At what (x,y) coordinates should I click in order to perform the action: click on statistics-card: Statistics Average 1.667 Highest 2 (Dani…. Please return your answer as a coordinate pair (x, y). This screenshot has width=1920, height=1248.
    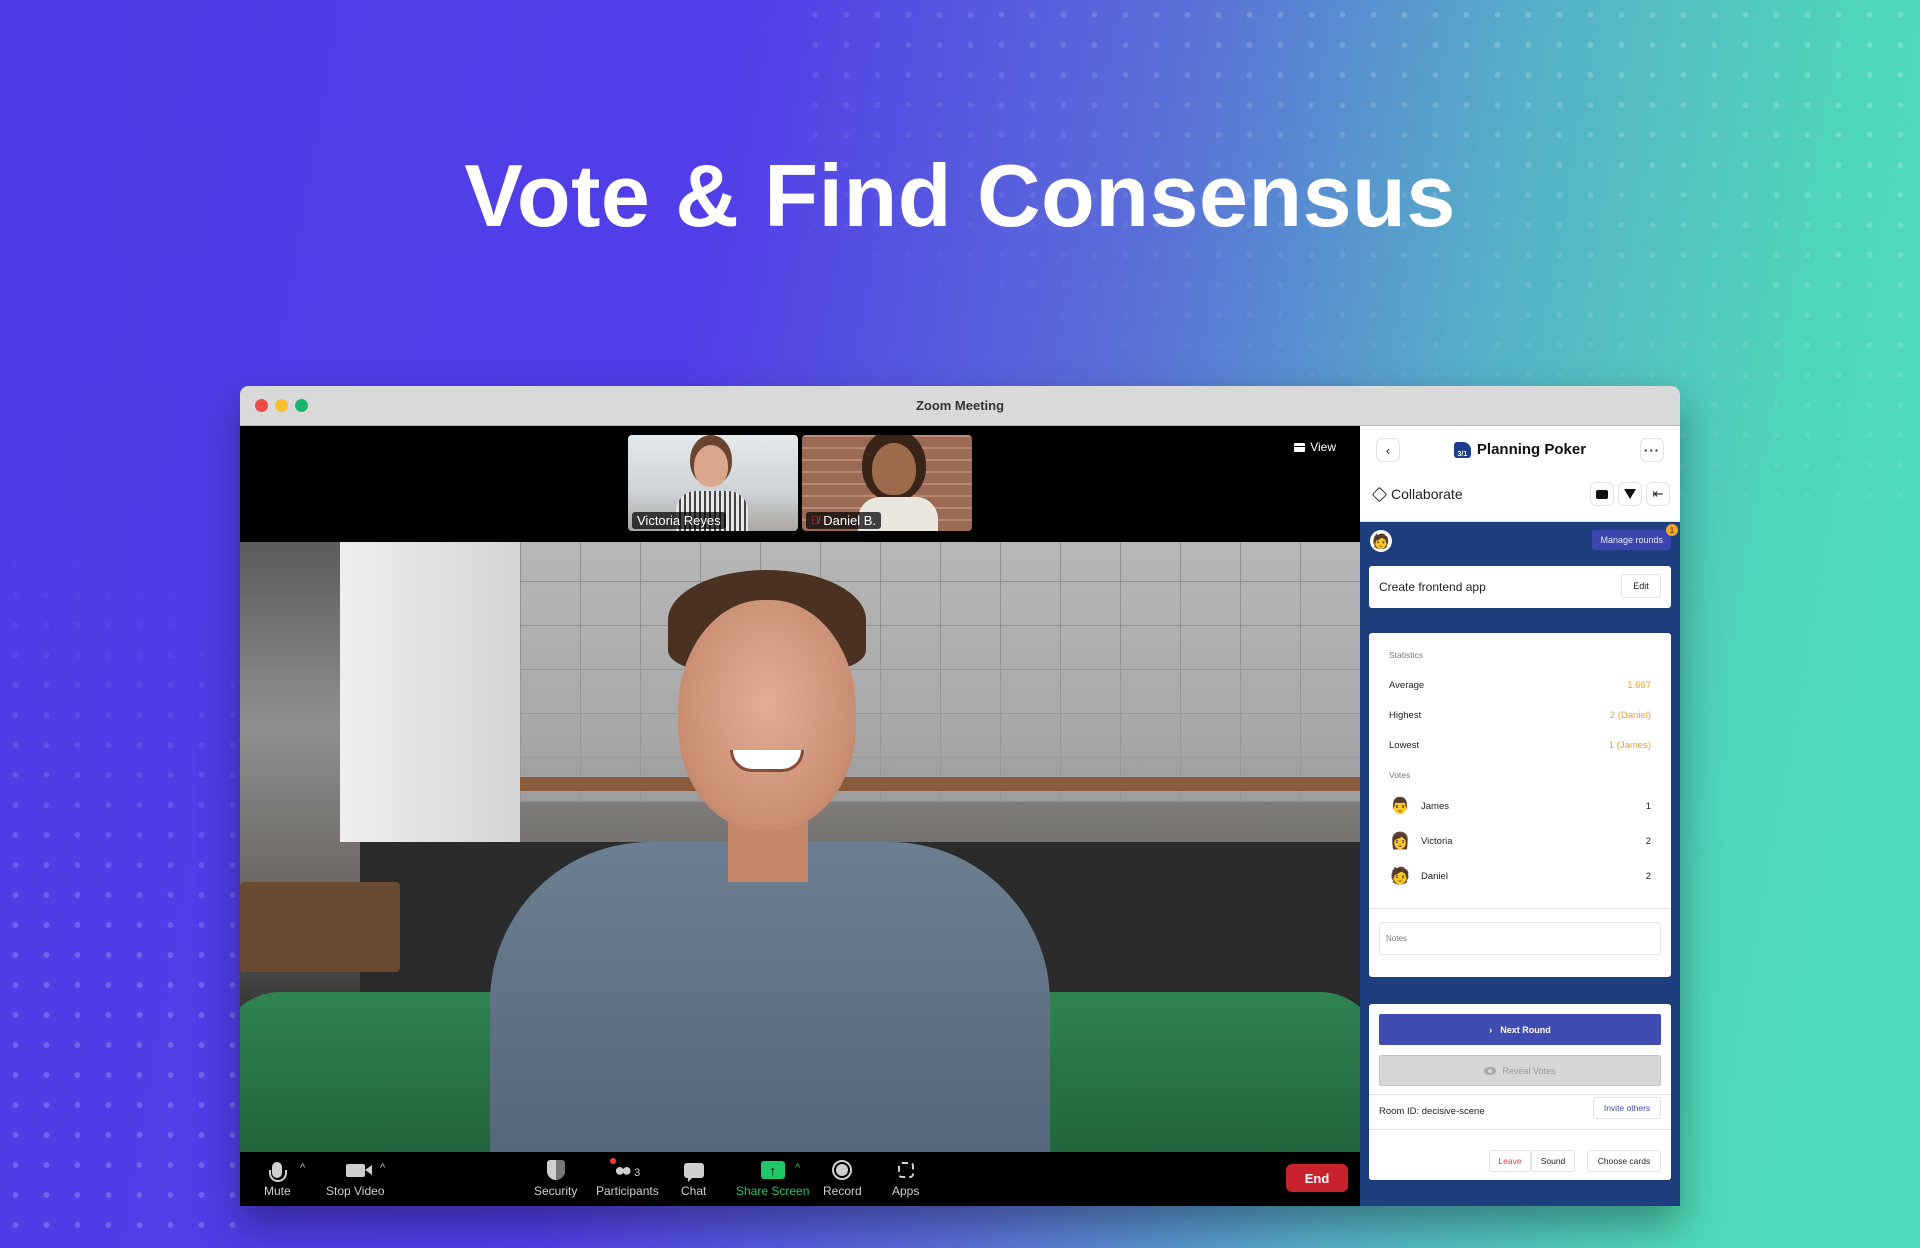
    Looking at the image, I should click on (1520, 805).